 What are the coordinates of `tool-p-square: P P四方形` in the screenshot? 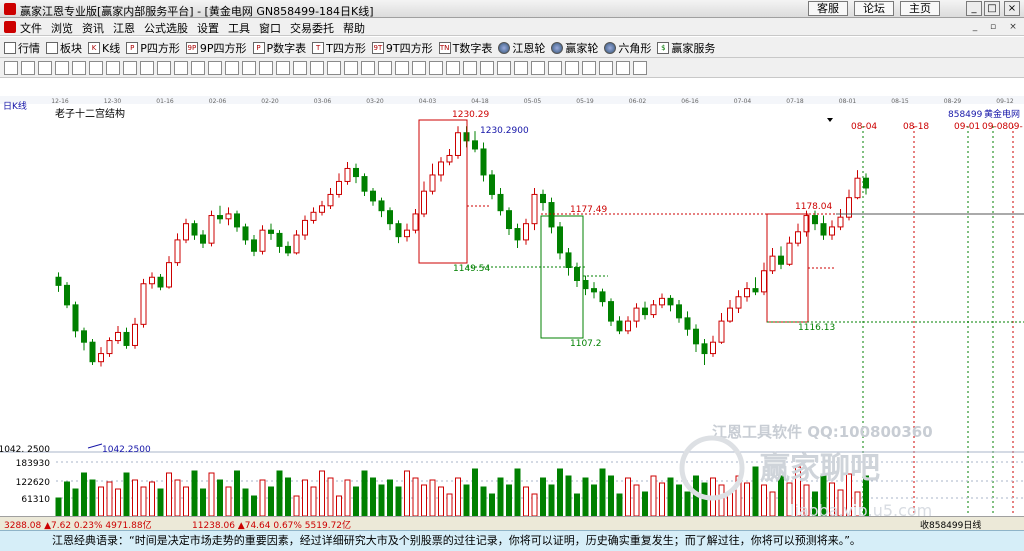 It's located at (153, 48).